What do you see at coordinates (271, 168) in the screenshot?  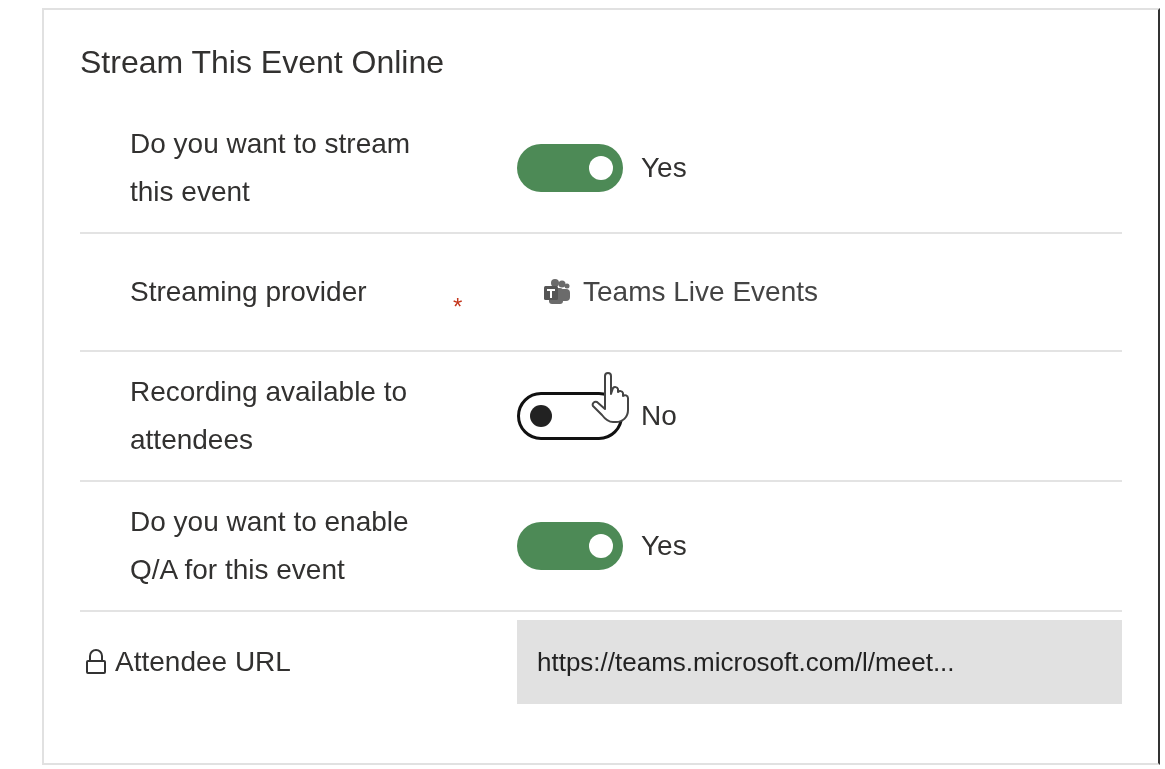 I see `field-label: Do you want to stream this event` at bounding box center [271, 168].